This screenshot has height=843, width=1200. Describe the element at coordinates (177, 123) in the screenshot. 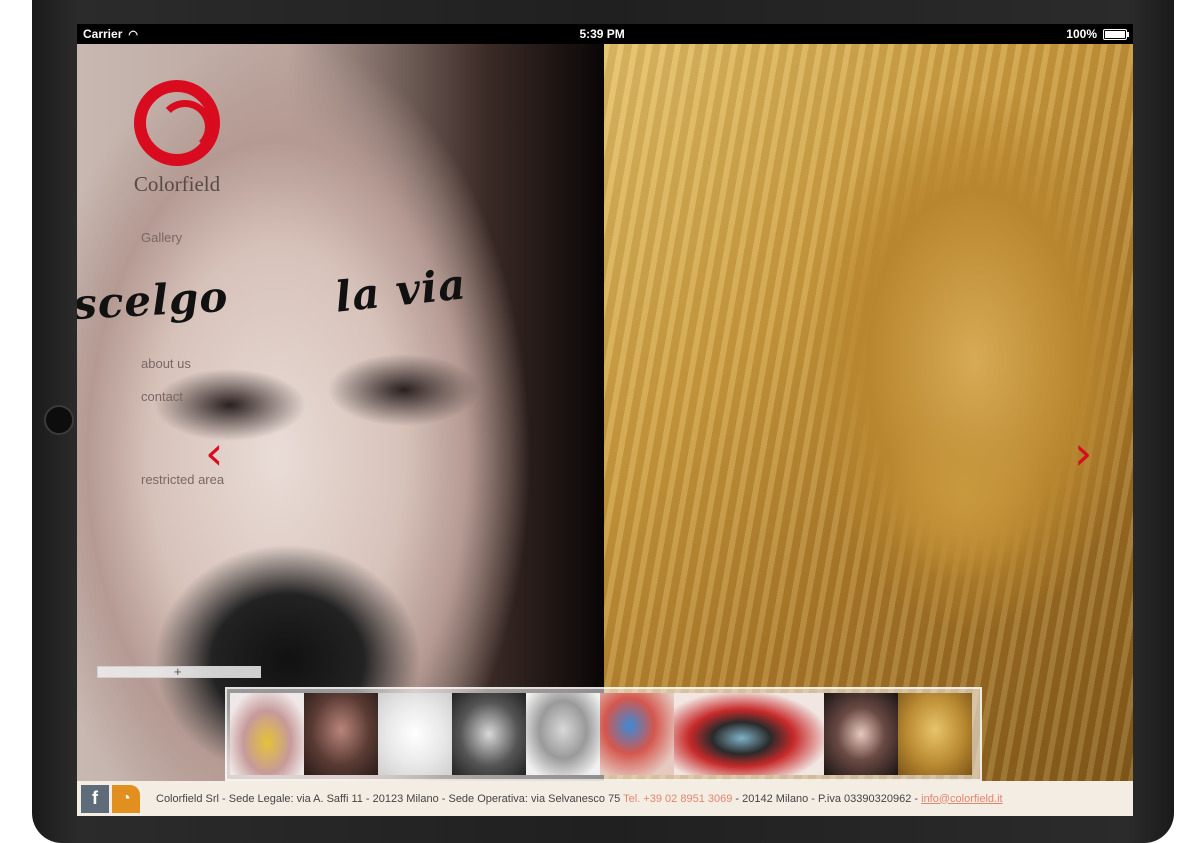

I see `logo-ring-icon` at that location.